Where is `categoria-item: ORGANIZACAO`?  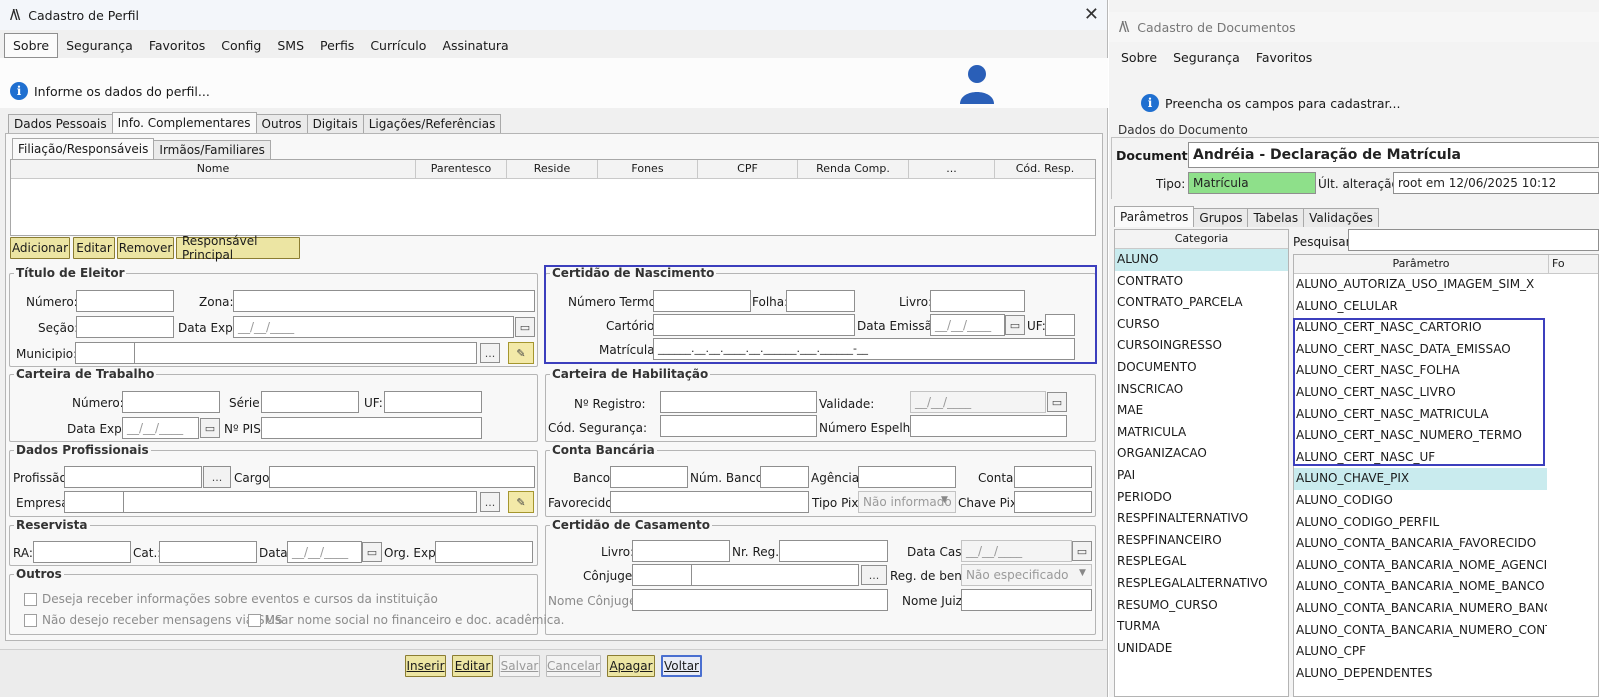
categoria-item: ORGANIZACAO is located at coordinates (1201, 454).